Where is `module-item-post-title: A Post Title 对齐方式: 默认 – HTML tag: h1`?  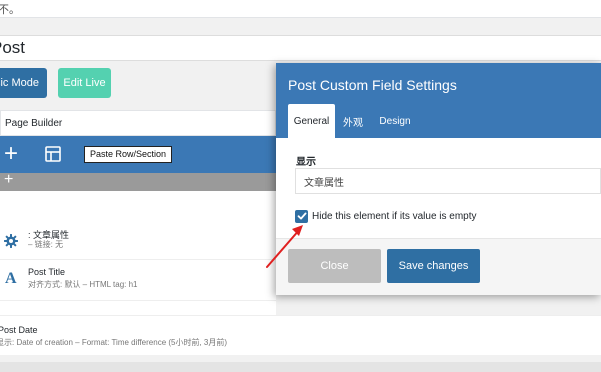 module-item-post-title: A Post Title 对齐方式: 默认 – HTML tag: h1 is located at coordinates (138, 281).